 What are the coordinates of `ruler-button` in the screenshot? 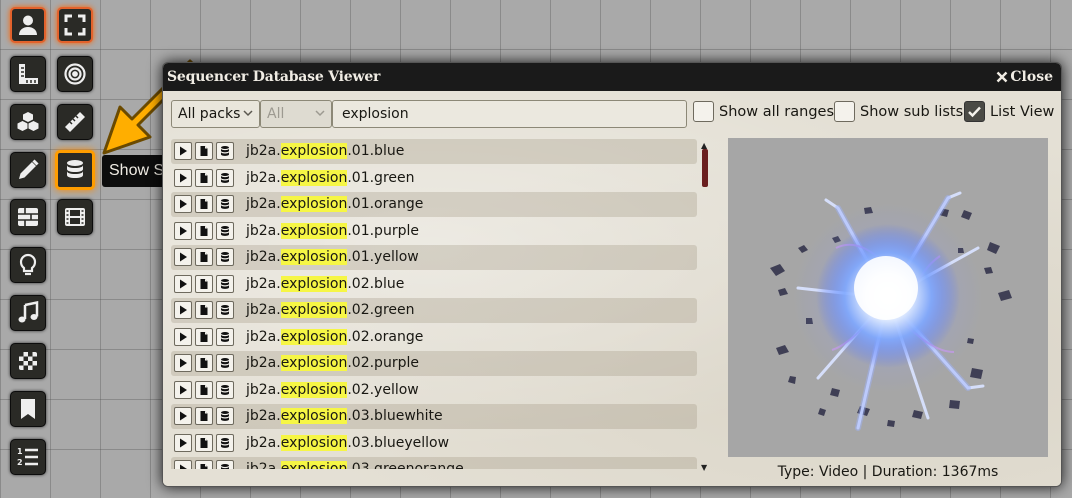 It's located at (75, 122).